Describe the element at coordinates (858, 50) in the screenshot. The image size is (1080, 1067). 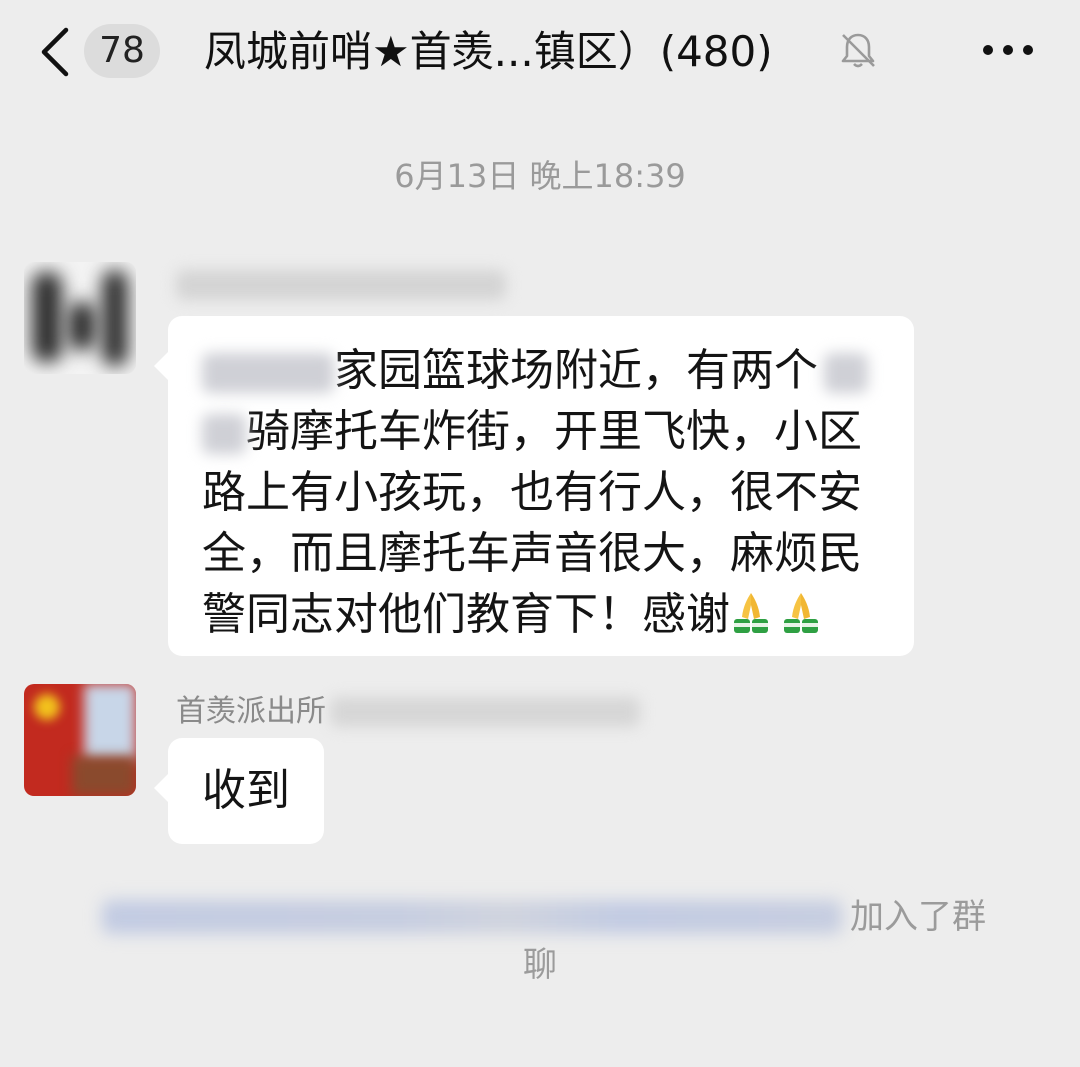
I see `bell-off-icon` at that location.